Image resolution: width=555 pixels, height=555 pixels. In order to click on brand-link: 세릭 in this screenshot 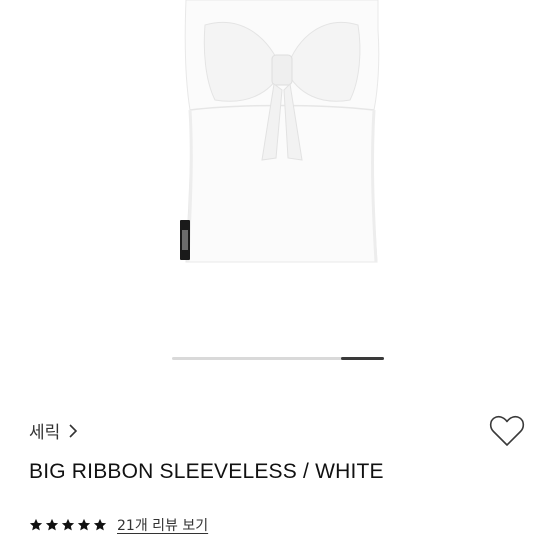, I will do `click(53, 430)`.